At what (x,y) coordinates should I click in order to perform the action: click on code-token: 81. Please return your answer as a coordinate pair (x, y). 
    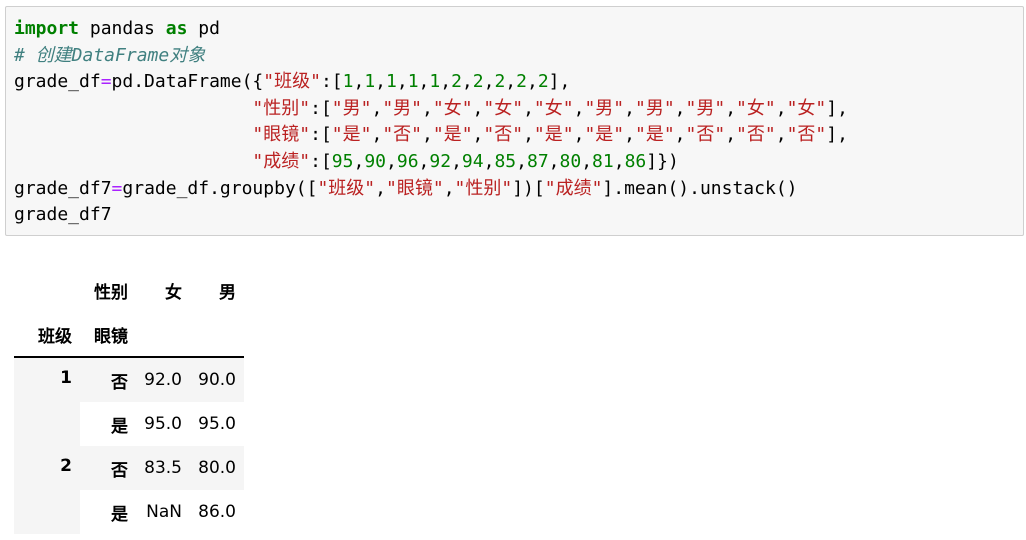
    Looking at the image, I should click on (603, 161).